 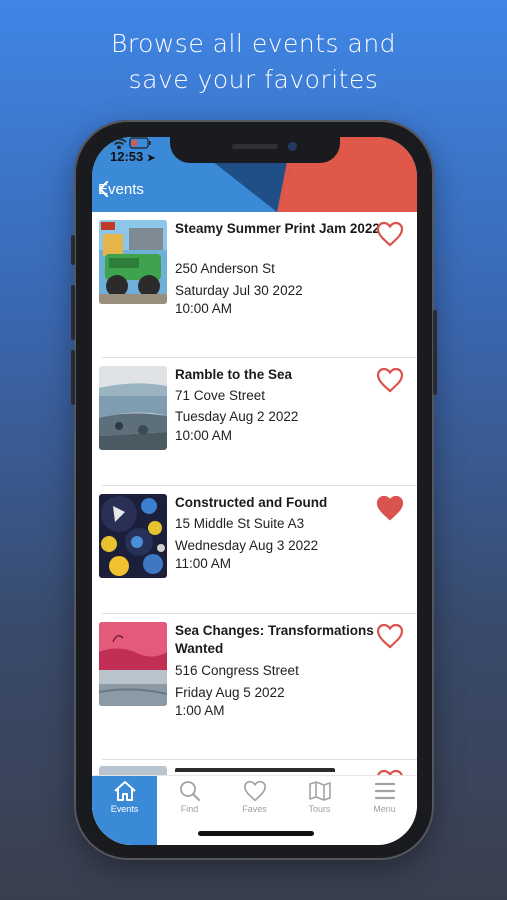 What do you see at coordinates (151, 158) in the screenshot?
I see `location-arrow-icon: ➤` at bounding box center [151, 158].